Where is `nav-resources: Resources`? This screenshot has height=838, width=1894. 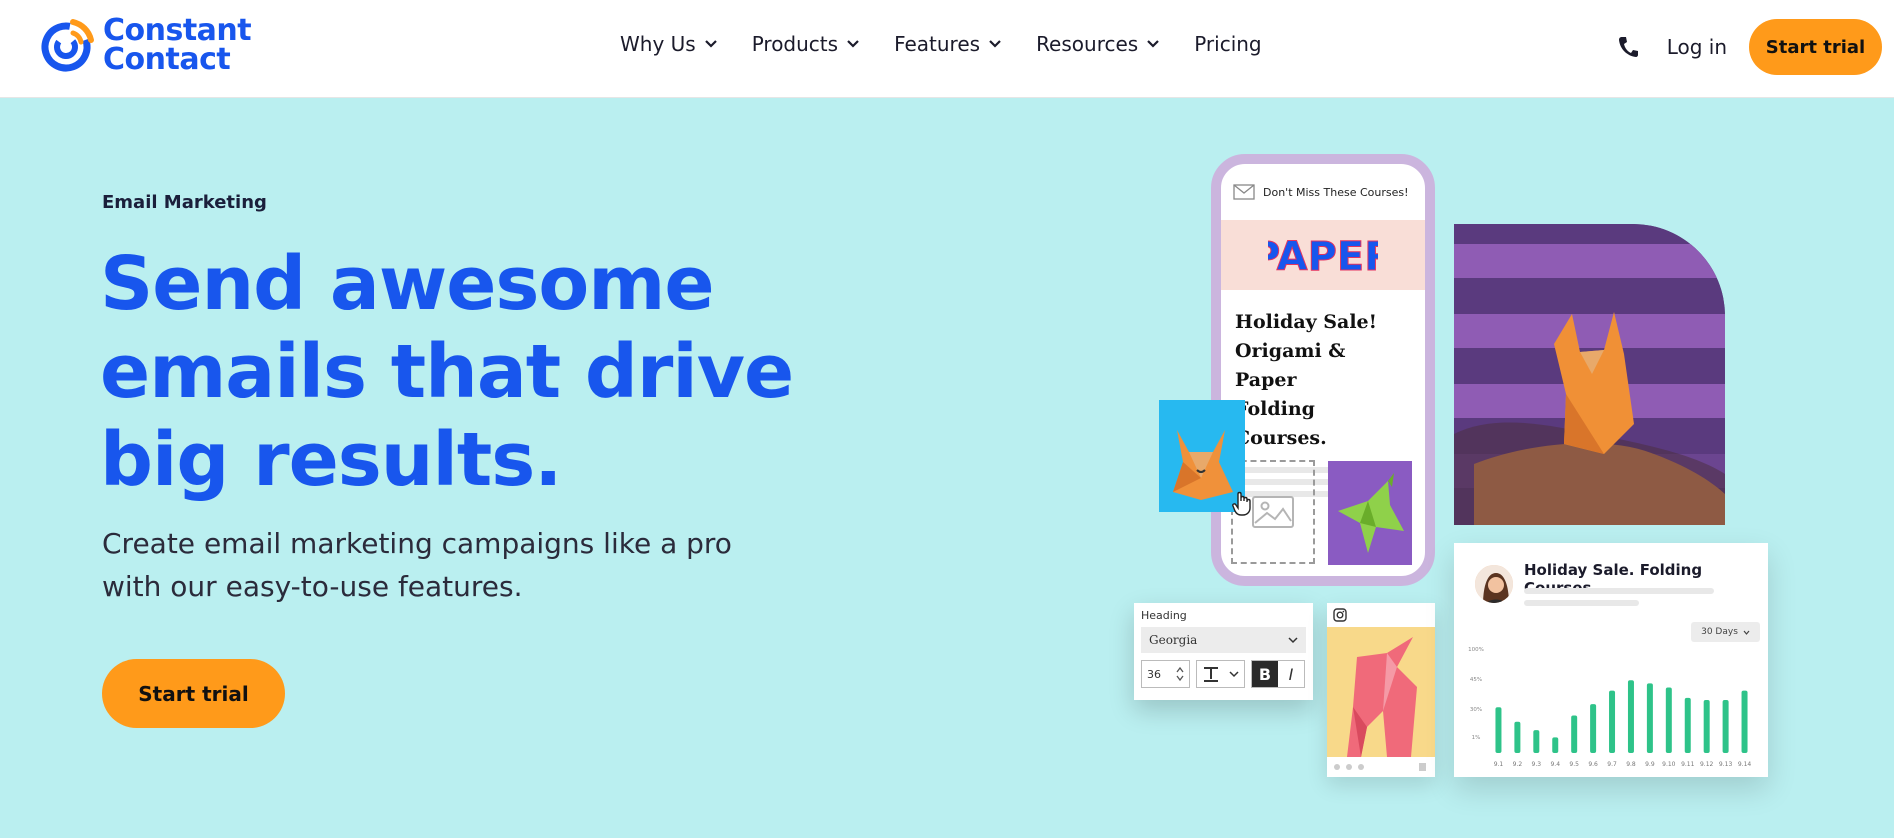
nav-resources: Resources is located at coordinates (1098, 44).